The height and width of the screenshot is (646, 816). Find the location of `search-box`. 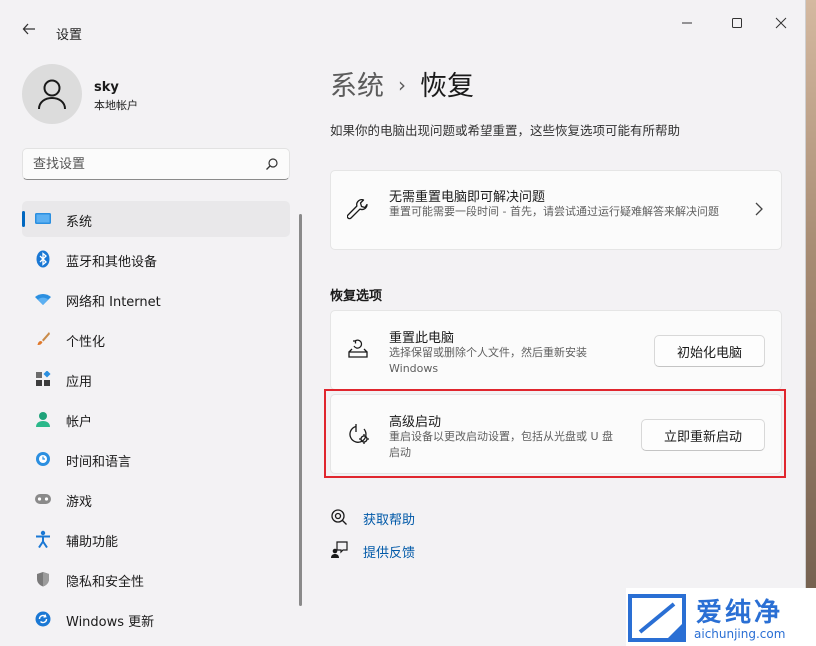

search-box is located at coordinates (156, 164).